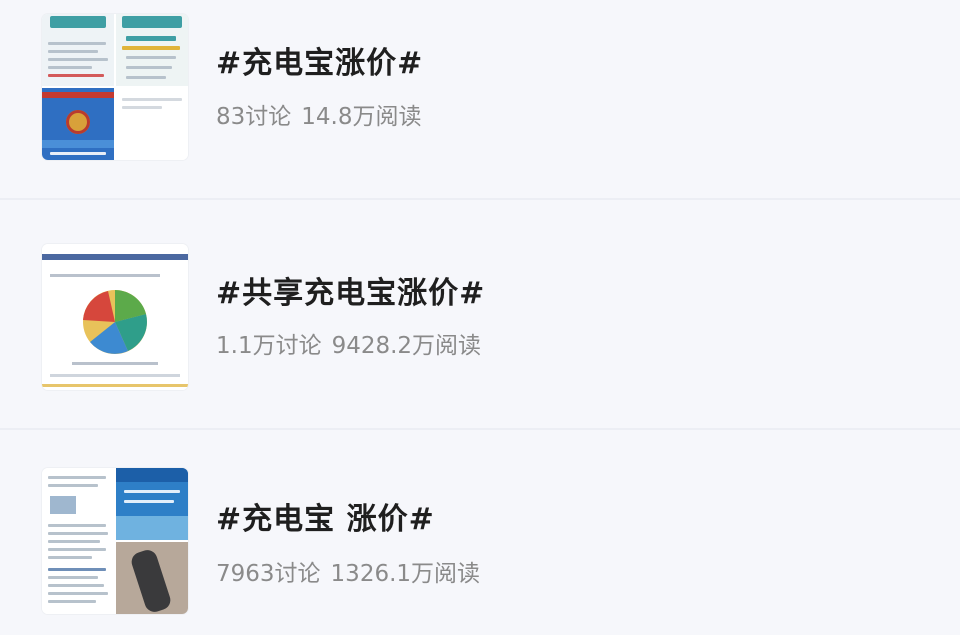 This screenshot has height=635, width=960. Describe the element at coordinates (268, 574) in the screenshot. I see `discussion-count: 7963讨论` at that location.